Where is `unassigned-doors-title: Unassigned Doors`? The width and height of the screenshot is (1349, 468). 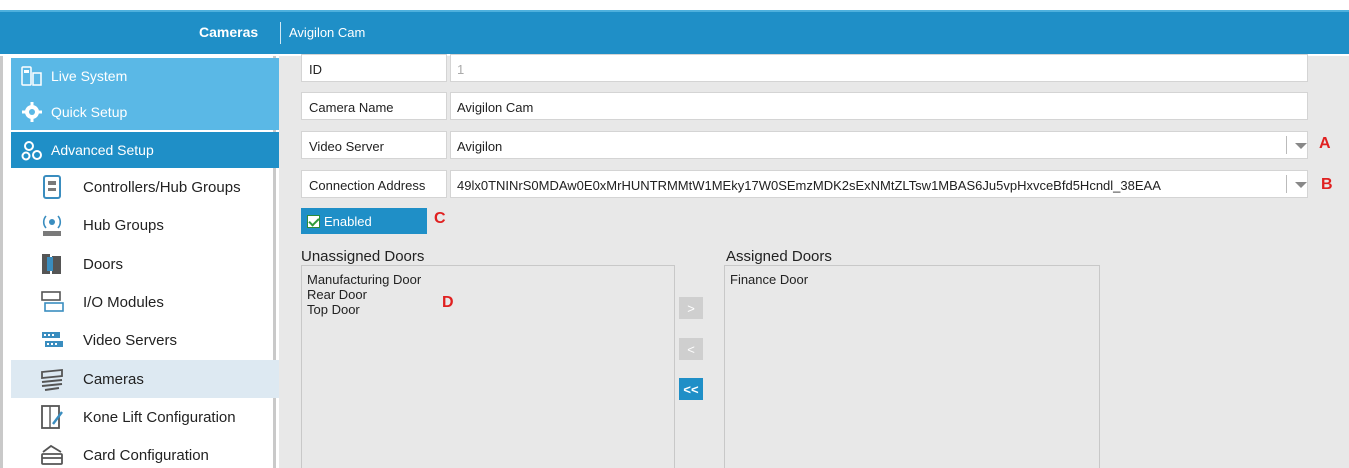 unassigned-doors-title: Unassigned Doors is located at coordinates (363, 256).